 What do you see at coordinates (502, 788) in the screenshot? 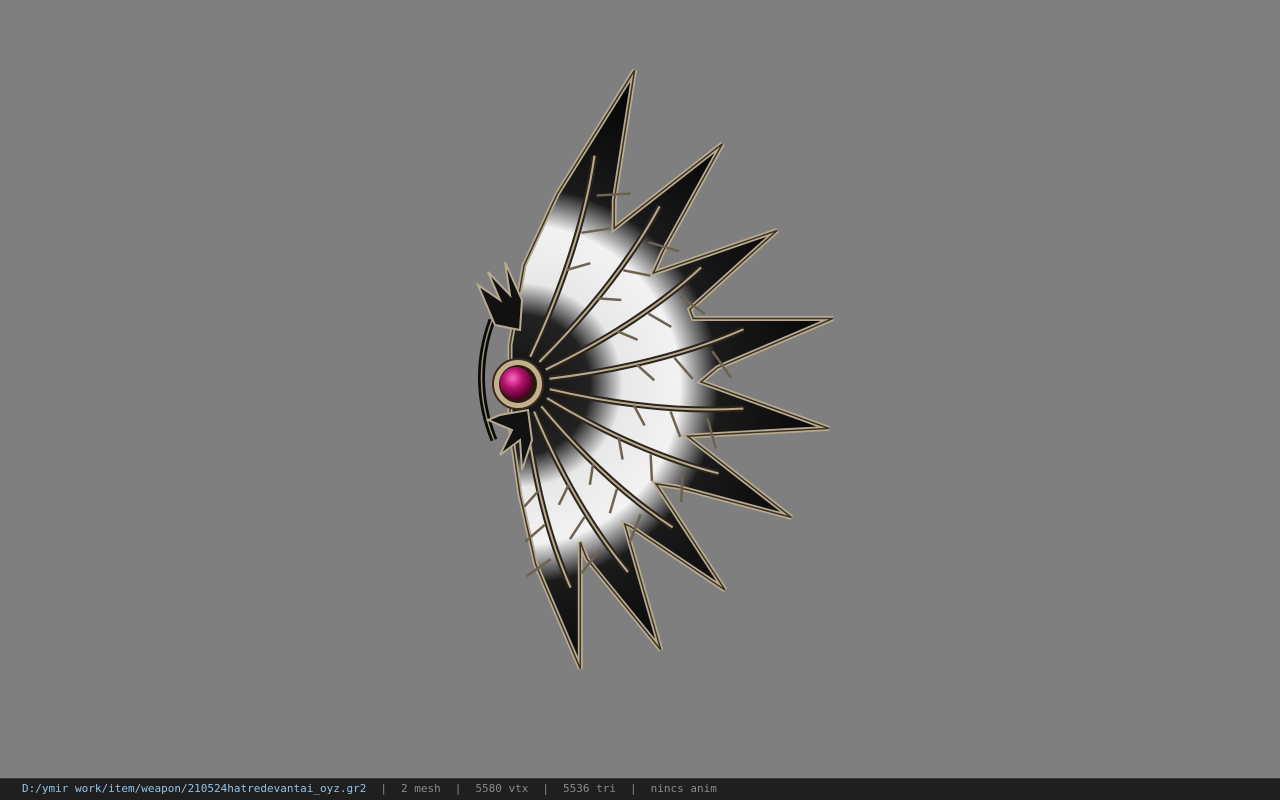
I see `vertex-count: 5580 vtx` at bounding box center [502, 788].